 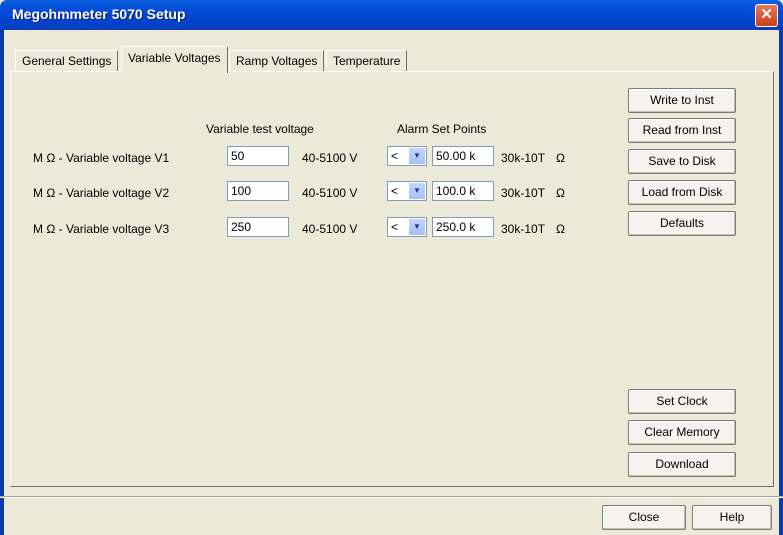 What do you see at coordinates (682, 401) in the screenshot?
I see `set-clock-button: Set Clock` at bounding box center [682, 401].